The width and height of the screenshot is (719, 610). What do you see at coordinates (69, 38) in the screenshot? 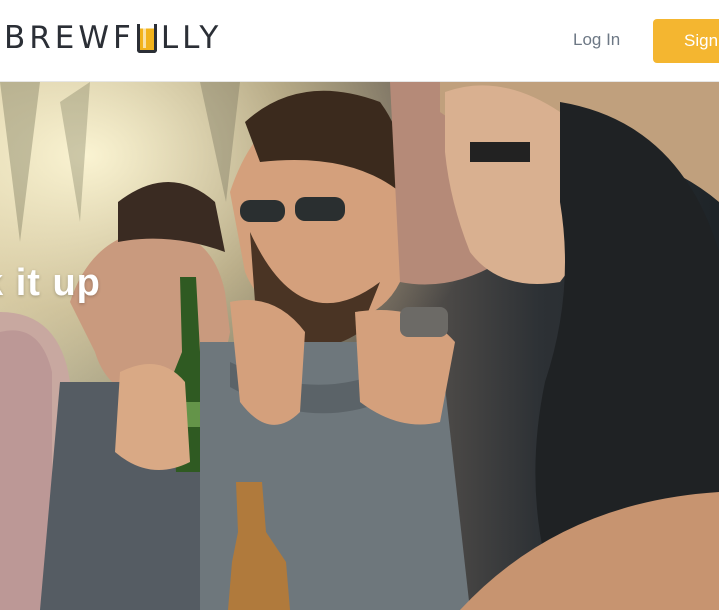
I see `logo-text-left: BREWF` at bounding box center [69, 38].